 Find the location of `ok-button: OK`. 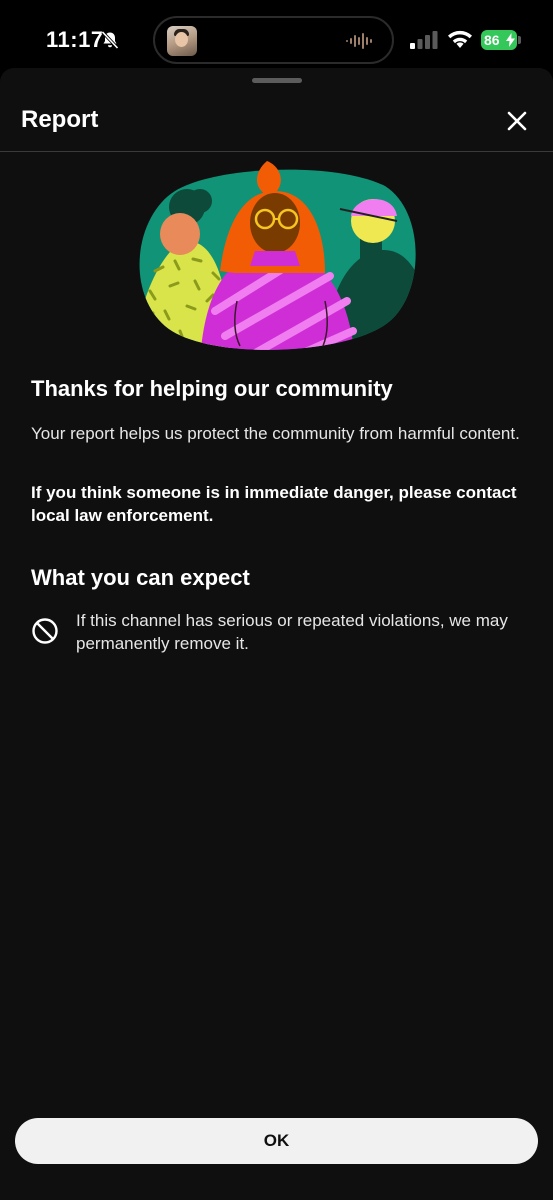

ok-button: OK is located at coordinates (276, 1141).